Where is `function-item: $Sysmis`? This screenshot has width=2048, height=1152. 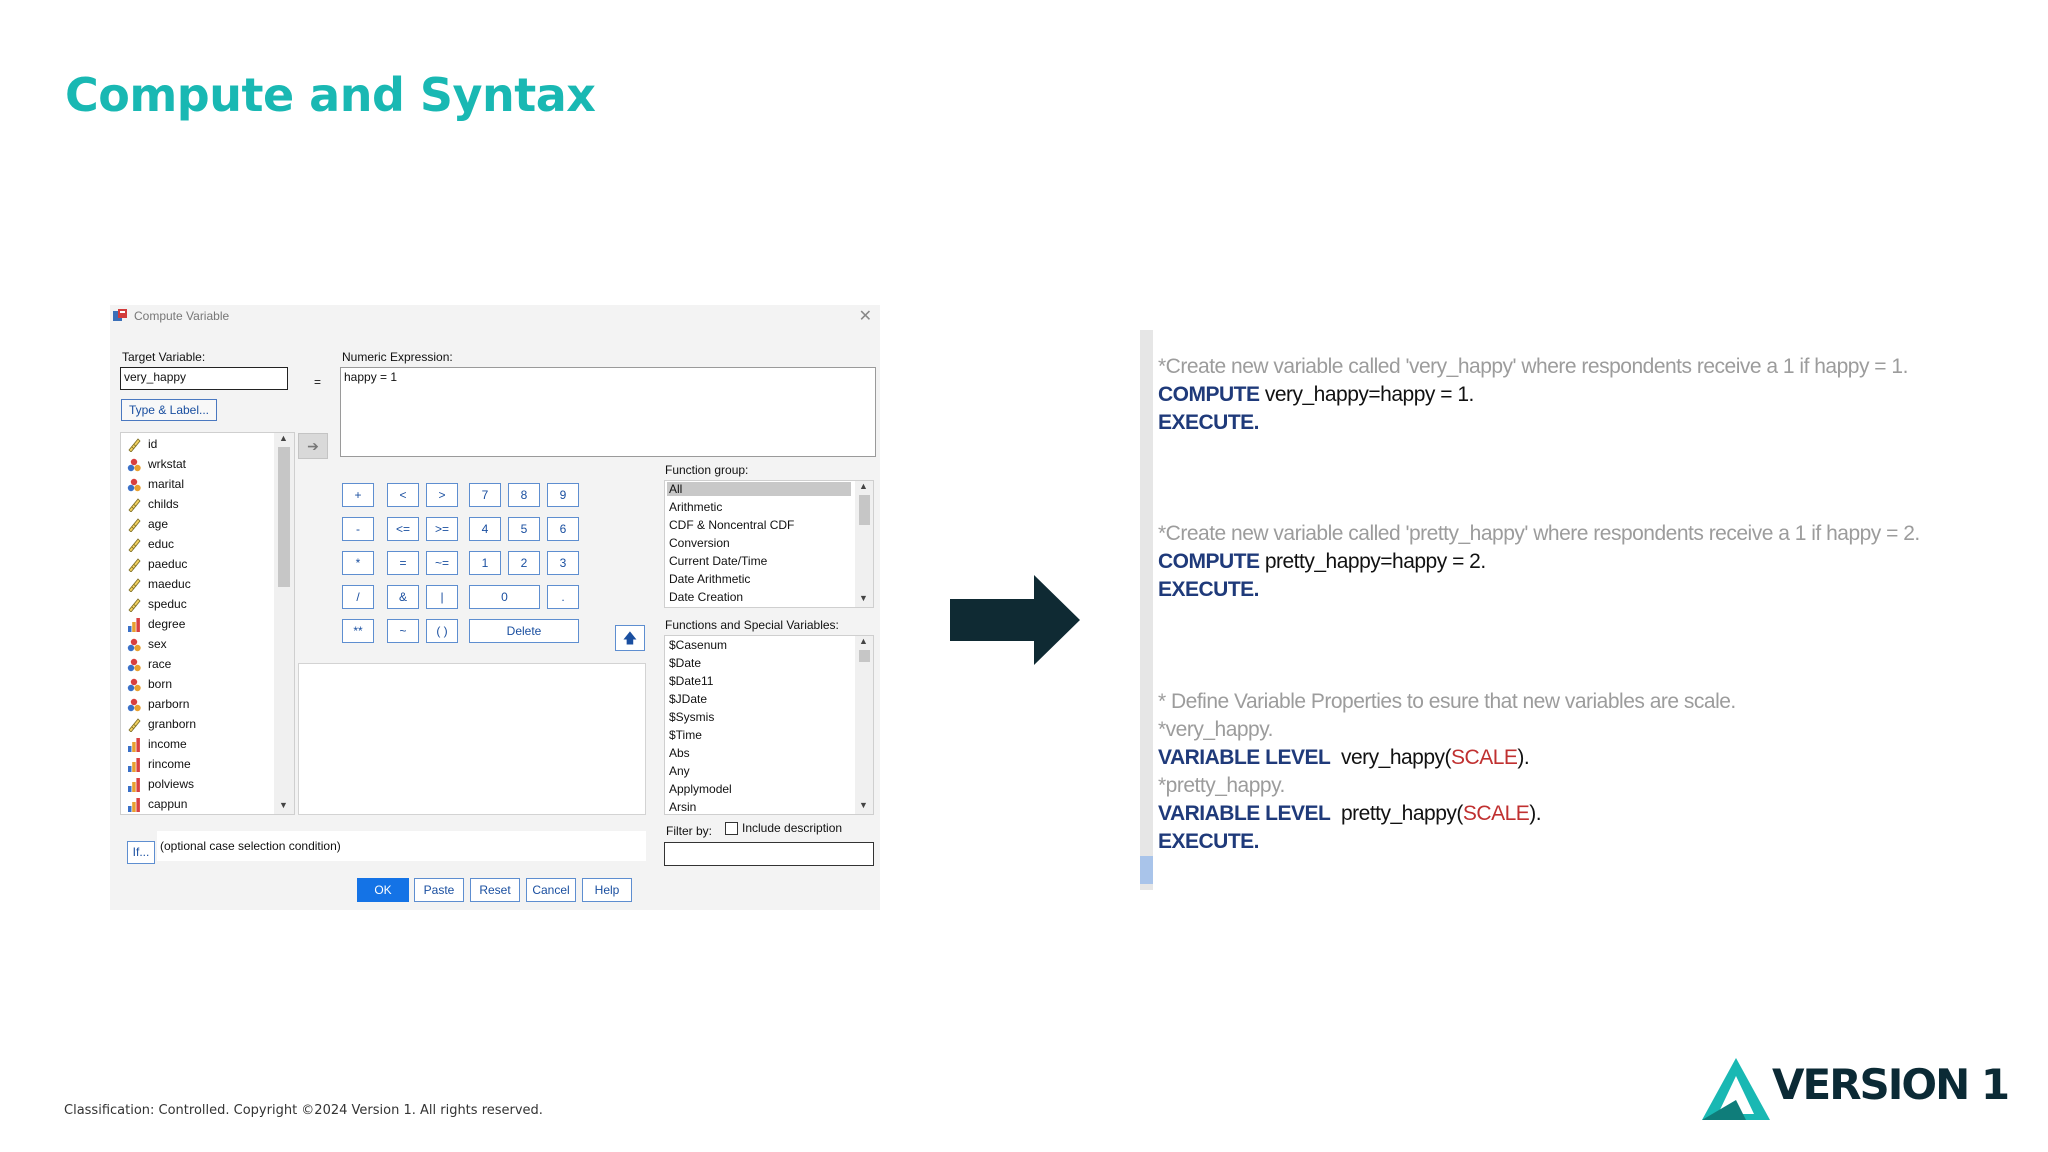
function-item: $Sysmis is located at coordinates (690, 717).